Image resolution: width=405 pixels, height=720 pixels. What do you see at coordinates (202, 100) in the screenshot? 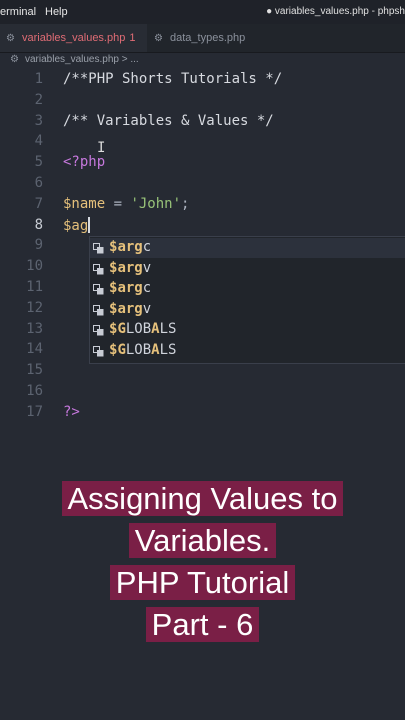
I see `code-line: 2` at bounding box center [202, 100].